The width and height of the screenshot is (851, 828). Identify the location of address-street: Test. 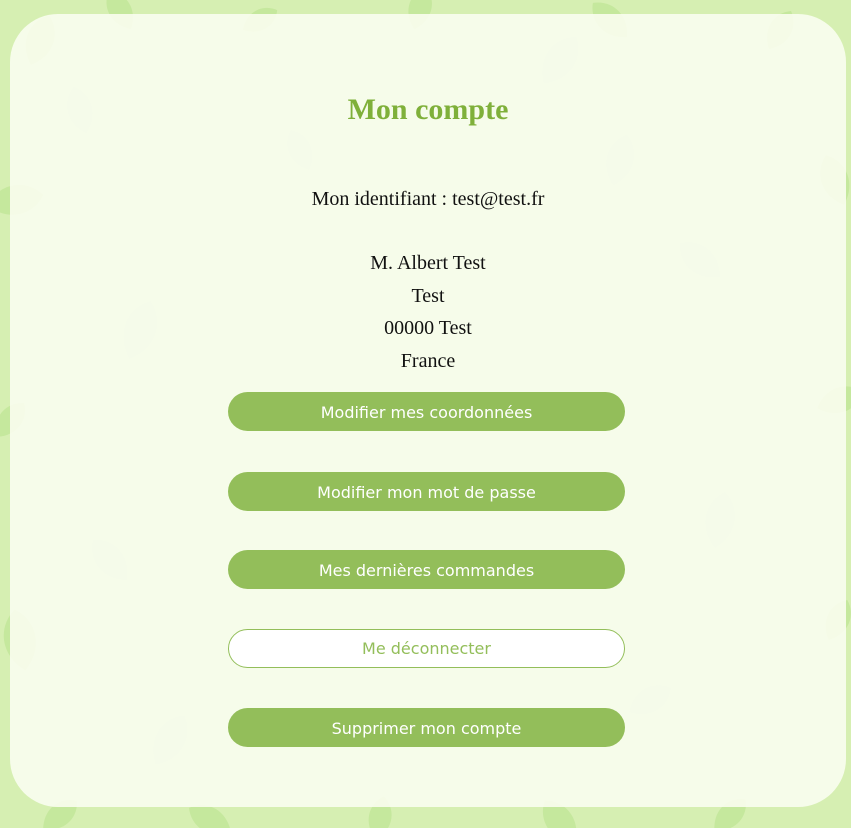
(428, 295).